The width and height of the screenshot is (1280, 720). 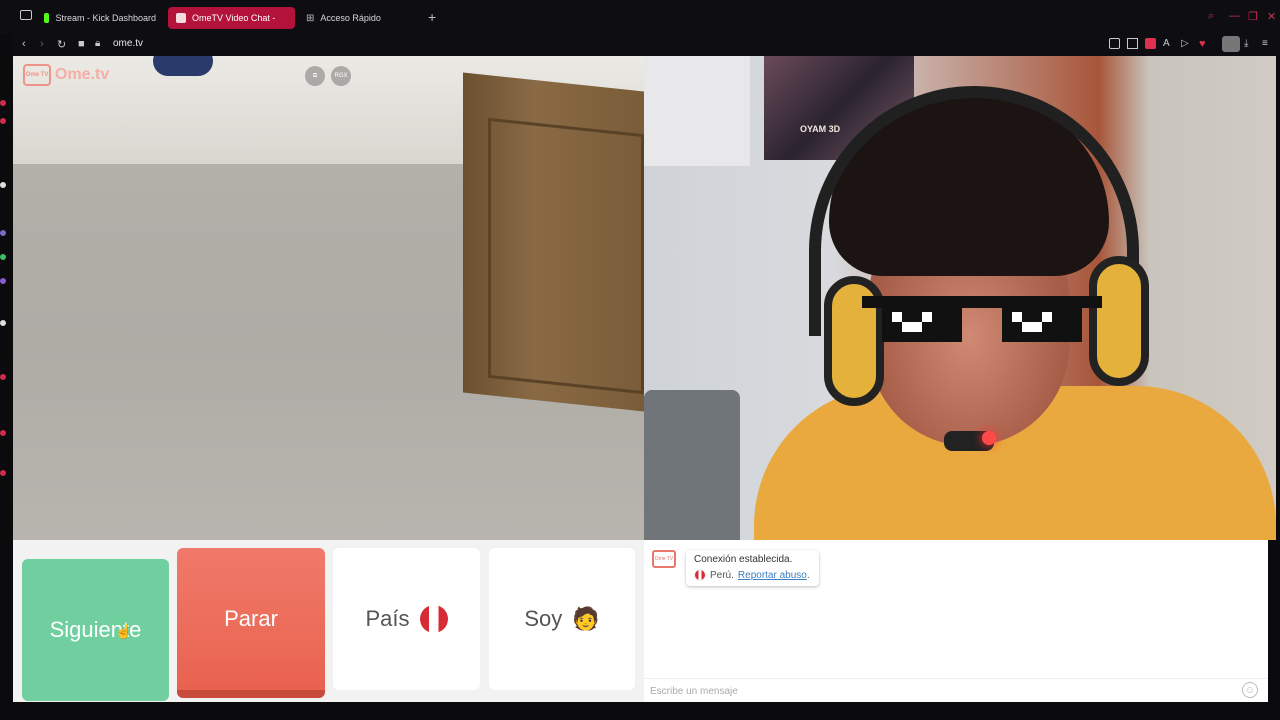 What do you see at coordinates (1114, 43) in the screenshot?
I see `bookmark-icon` at bounding box center [1114, 43].